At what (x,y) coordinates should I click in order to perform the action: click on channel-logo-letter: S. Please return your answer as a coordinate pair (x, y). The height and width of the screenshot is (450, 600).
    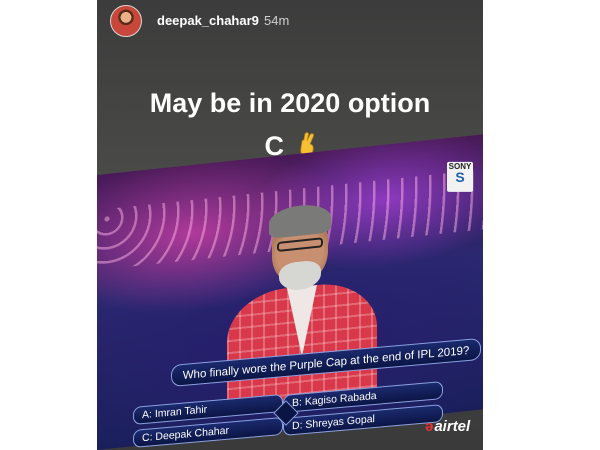
    Looking at the image, I should click on (460, 176).